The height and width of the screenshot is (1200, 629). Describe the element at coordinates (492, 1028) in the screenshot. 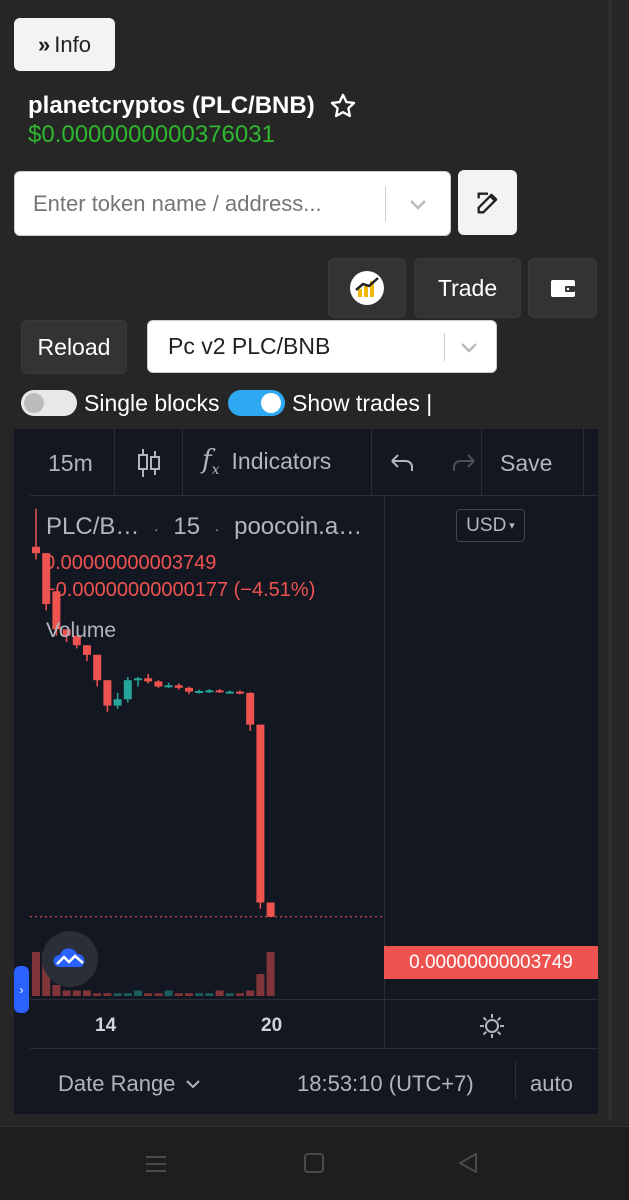

I see `chart-settings-icon` at that location.